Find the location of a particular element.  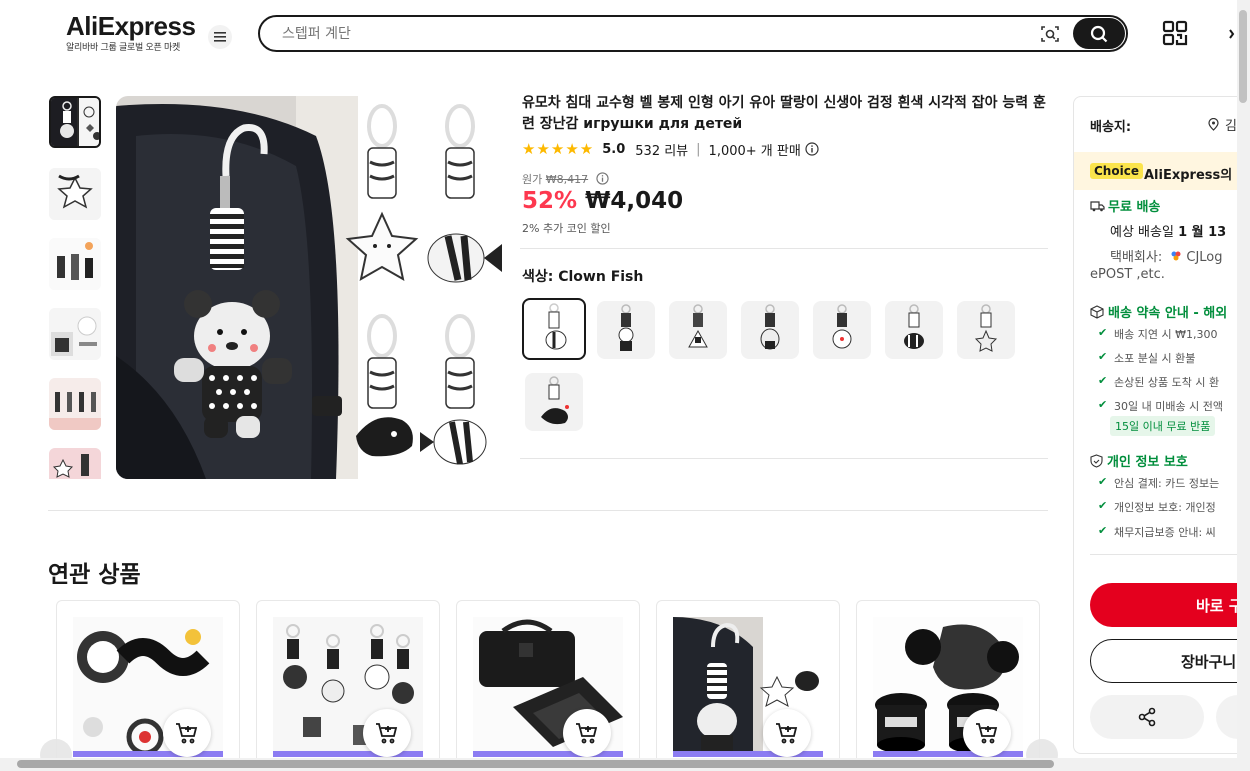

toy-thumbnail-image is located at coordinates (75, 122).